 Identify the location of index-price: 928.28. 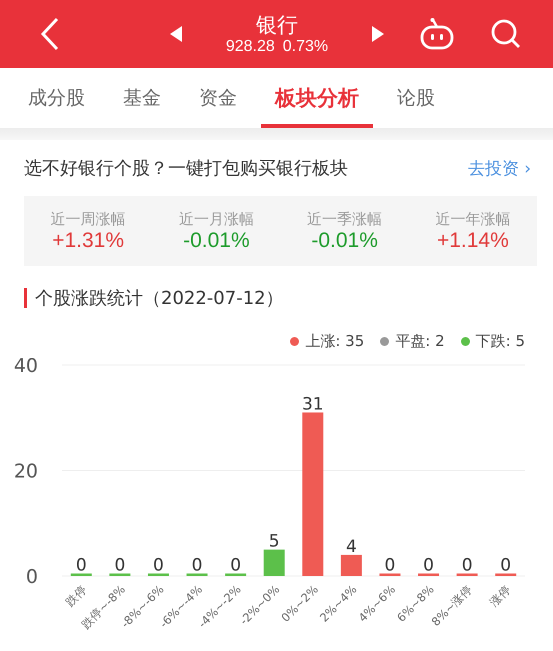
(250, 47).